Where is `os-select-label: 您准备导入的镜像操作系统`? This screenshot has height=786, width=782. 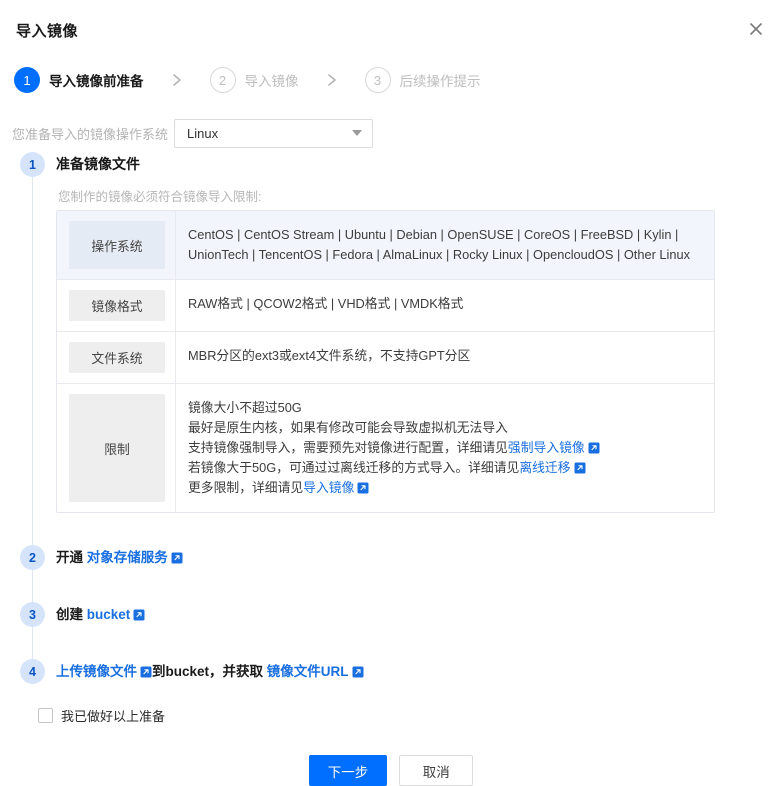
os-select-label: 您准备导入的镜像操作系统 is located at coordinates (90, 134).